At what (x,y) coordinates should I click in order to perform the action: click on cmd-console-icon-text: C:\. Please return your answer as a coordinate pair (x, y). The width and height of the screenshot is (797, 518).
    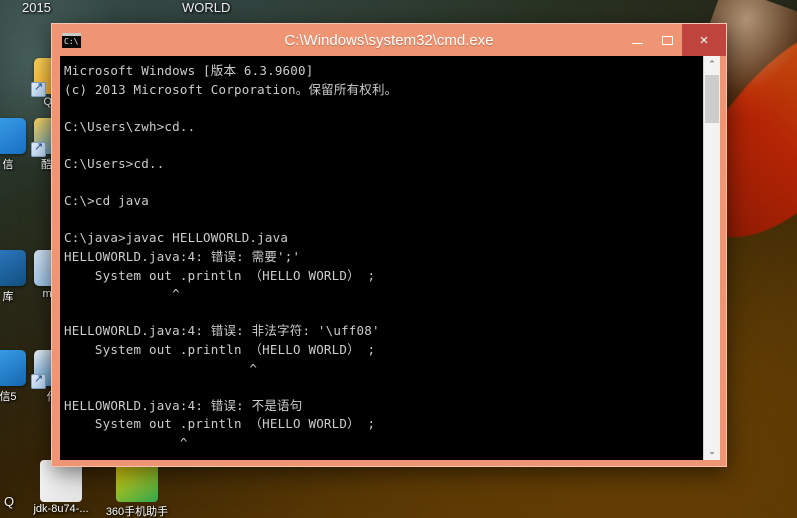
    Looking at the image, I should click on (71, 41).